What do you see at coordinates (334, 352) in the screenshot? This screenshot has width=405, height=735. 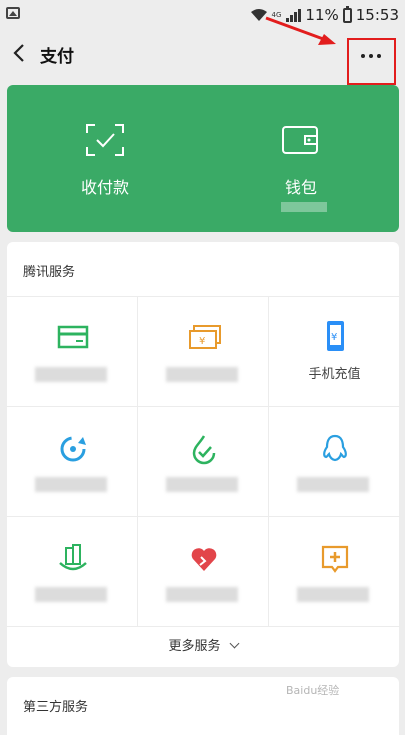 I see `service-cell-phone-recharge: ¥ 手机充值` at bounding box center [334, 352].